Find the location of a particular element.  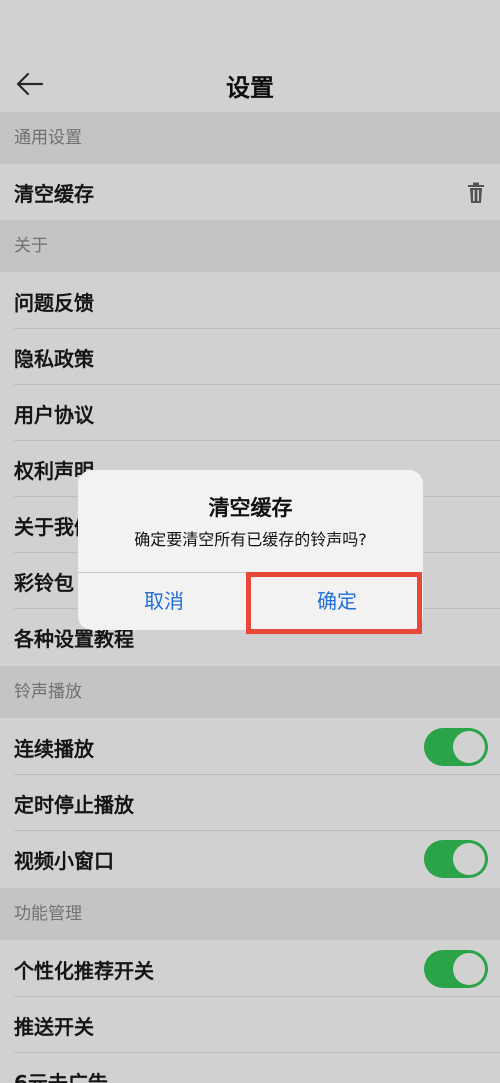

confirm-highlight-box is located at coordinates (334, 603).